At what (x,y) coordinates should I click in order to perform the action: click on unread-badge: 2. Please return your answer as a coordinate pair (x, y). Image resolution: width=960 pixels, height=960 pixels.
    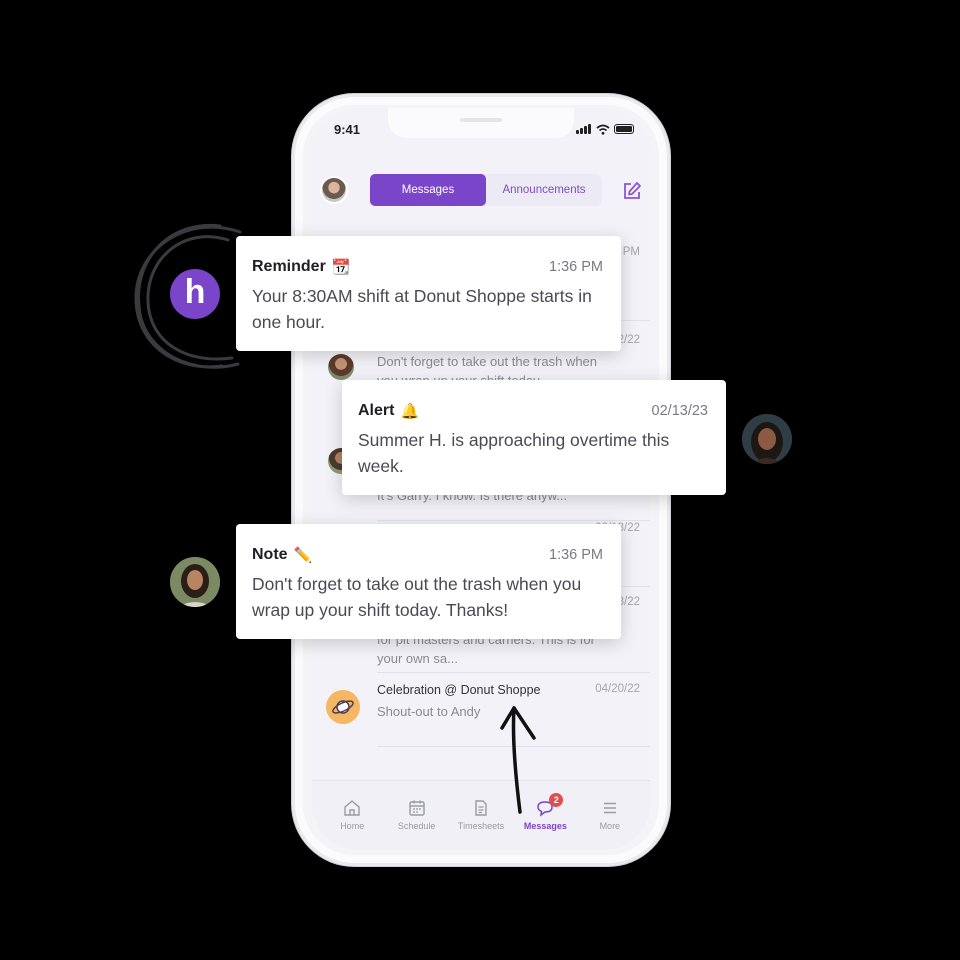
    Looking at the image, I should click on (556, 800).